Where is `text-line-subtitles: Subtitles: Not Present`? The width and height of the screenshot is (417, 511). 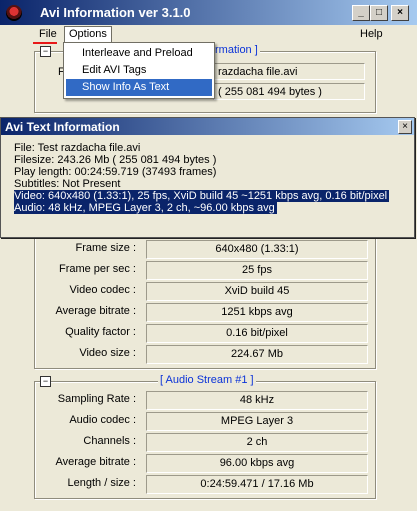 text-line-subtitles: Subtitles: Not Present is located at coordinates (67, 184).